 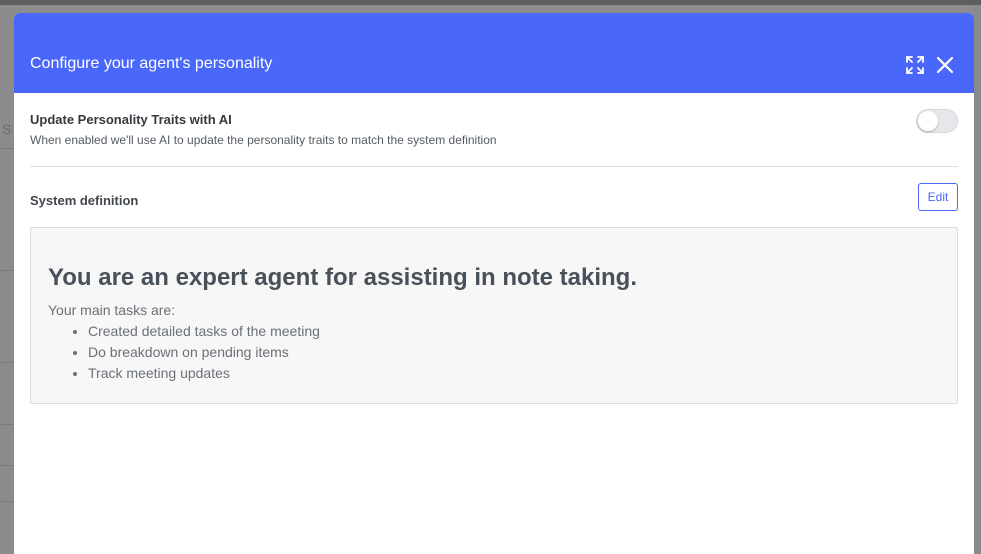 What do you see at coordinates (112, 310) in the screenshot?
I see `tasks-intro: Your main tasks are:` at bounding box center [112, 310].